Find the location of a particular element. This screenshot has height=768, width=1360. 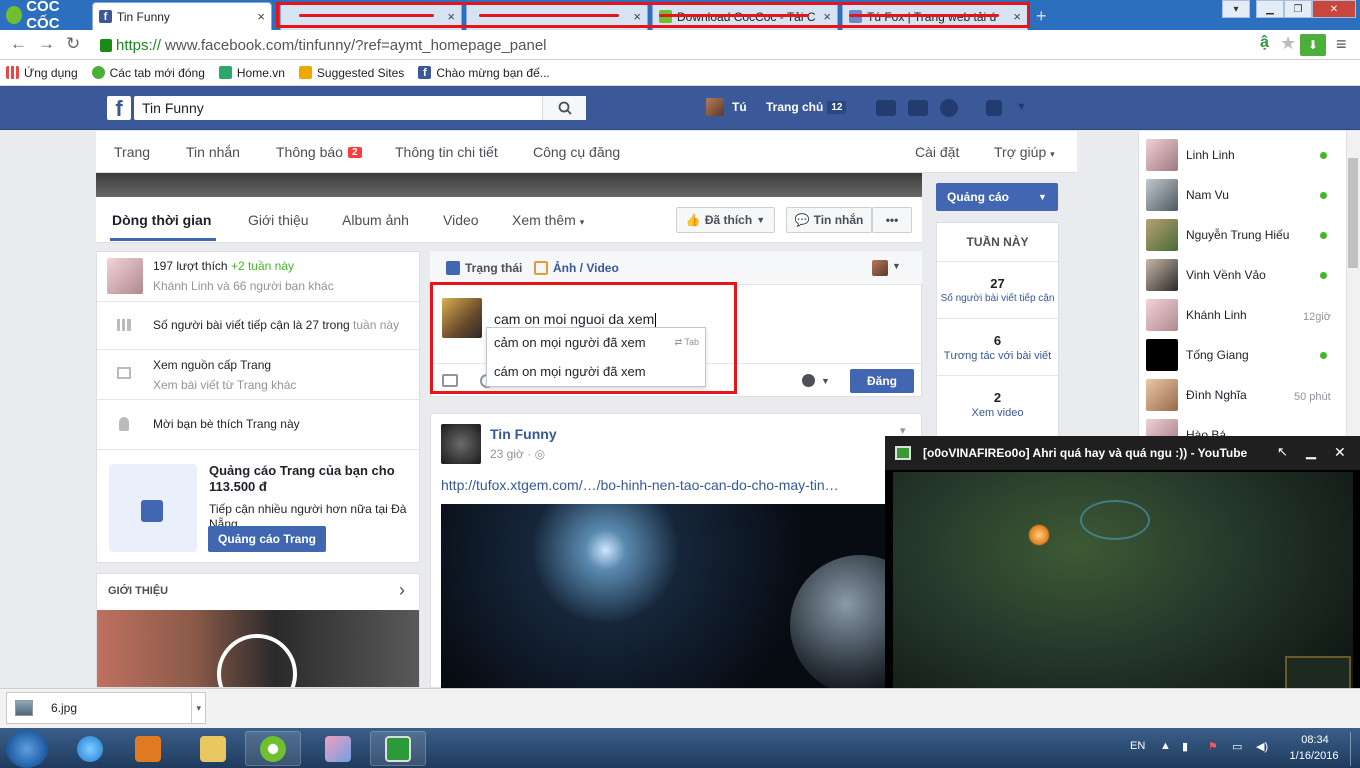

chat-contact: Linh Linh is located at coordinates (1190, 155).